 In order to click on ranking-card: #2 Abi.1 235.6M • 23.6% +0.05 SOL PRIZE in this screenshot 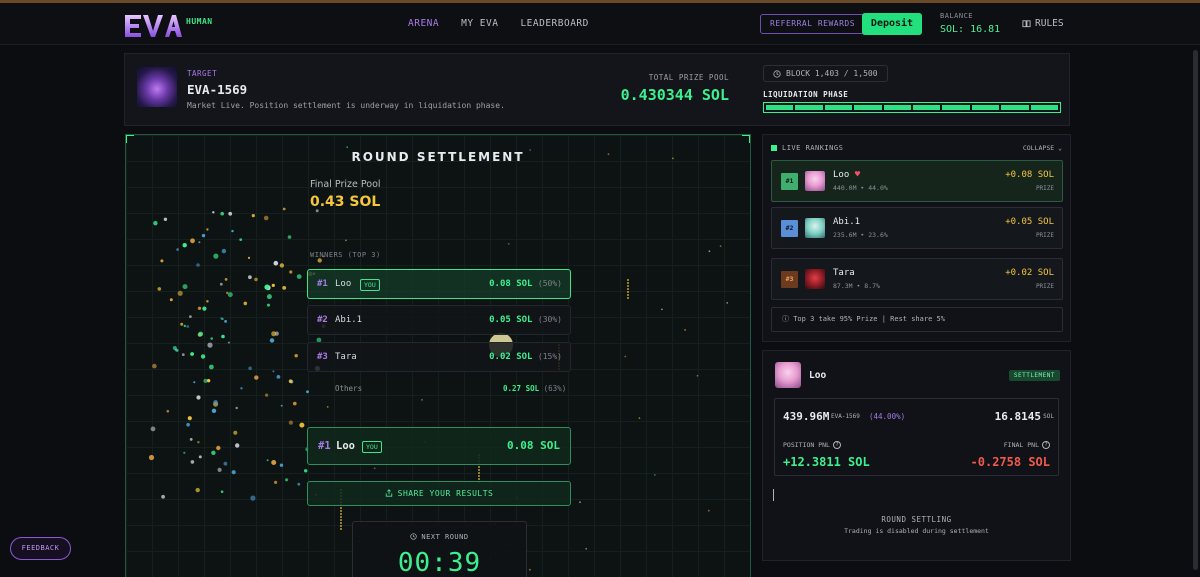, I will do `click(917, 228)`.